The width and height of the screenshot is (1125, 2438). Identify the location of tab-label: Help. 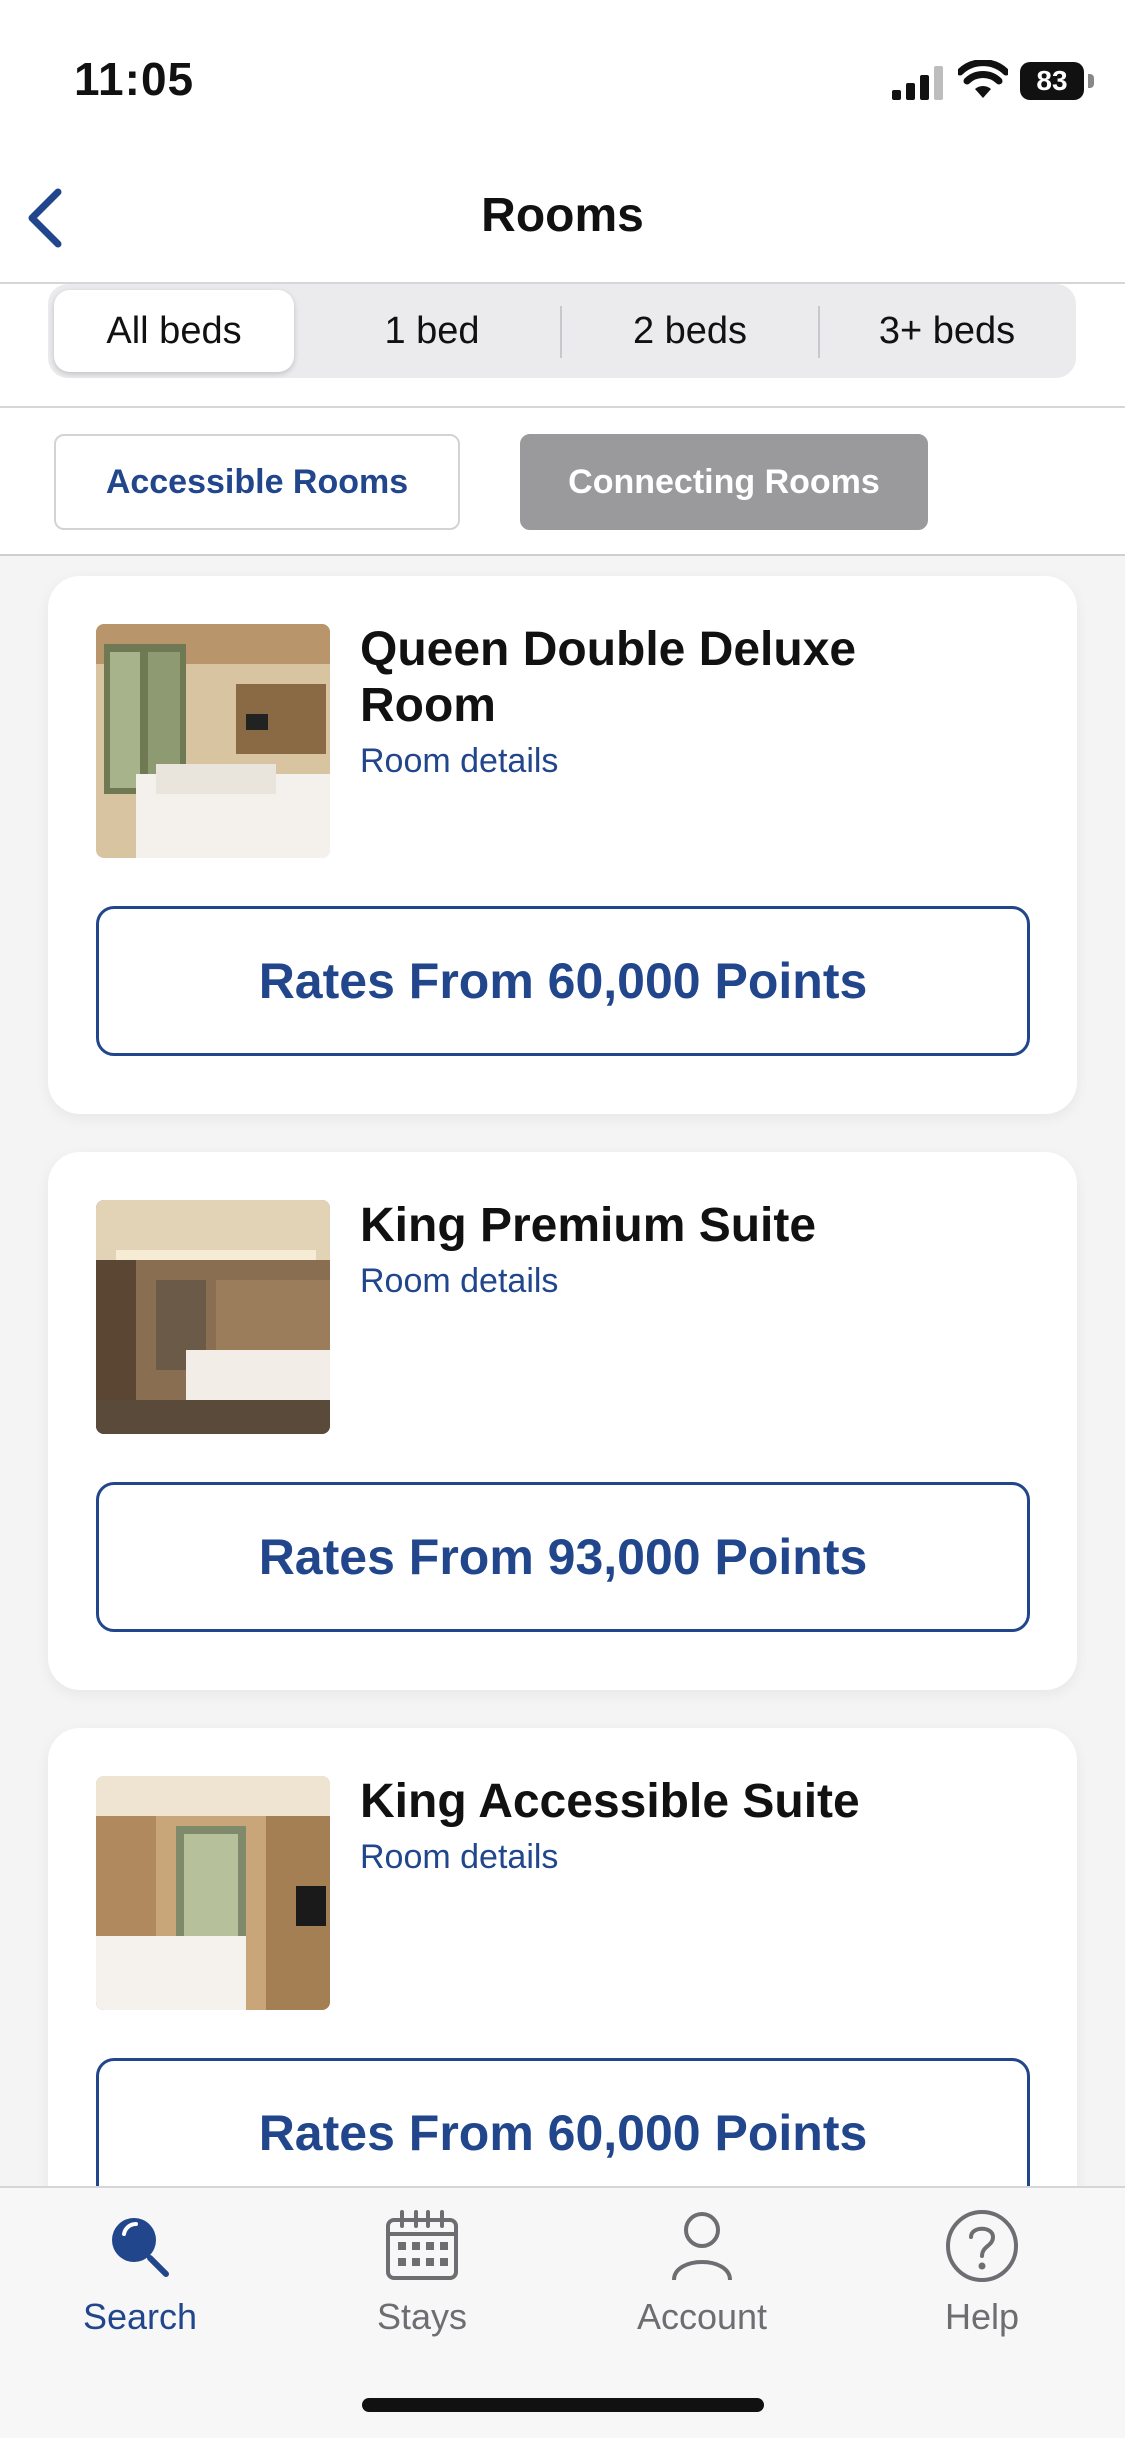
(982, 2316).